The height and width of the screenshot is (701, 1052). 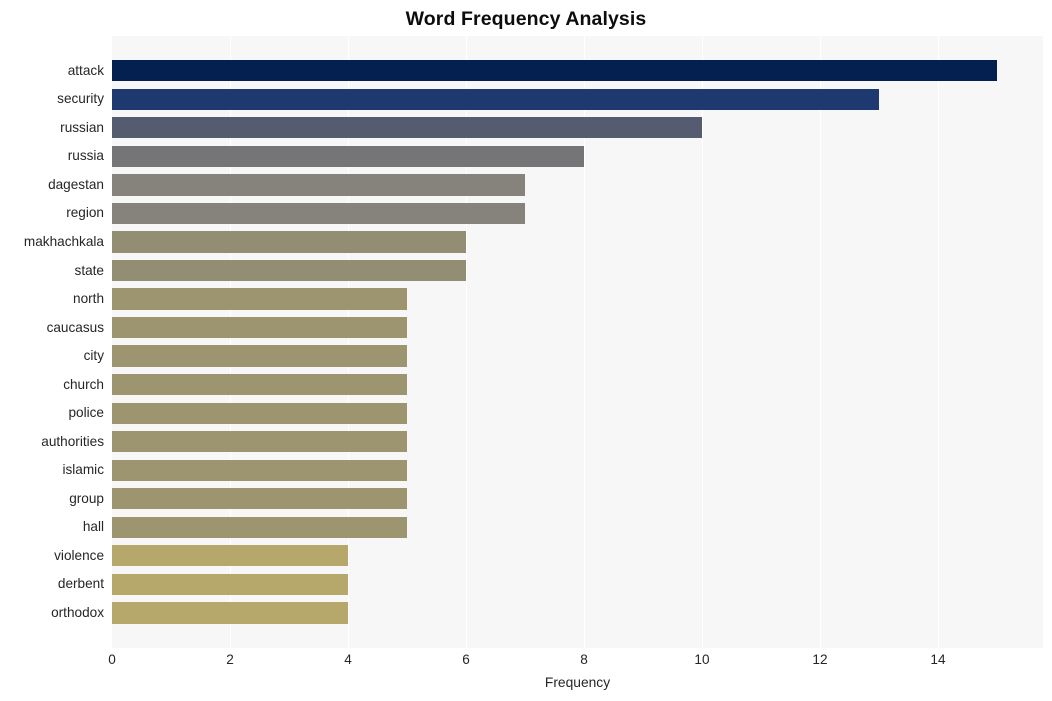 What do you see at coordinates (577, 682) in the screenshot?
I see `x-axis-label: Frequency` at bounding box center [577, 682].